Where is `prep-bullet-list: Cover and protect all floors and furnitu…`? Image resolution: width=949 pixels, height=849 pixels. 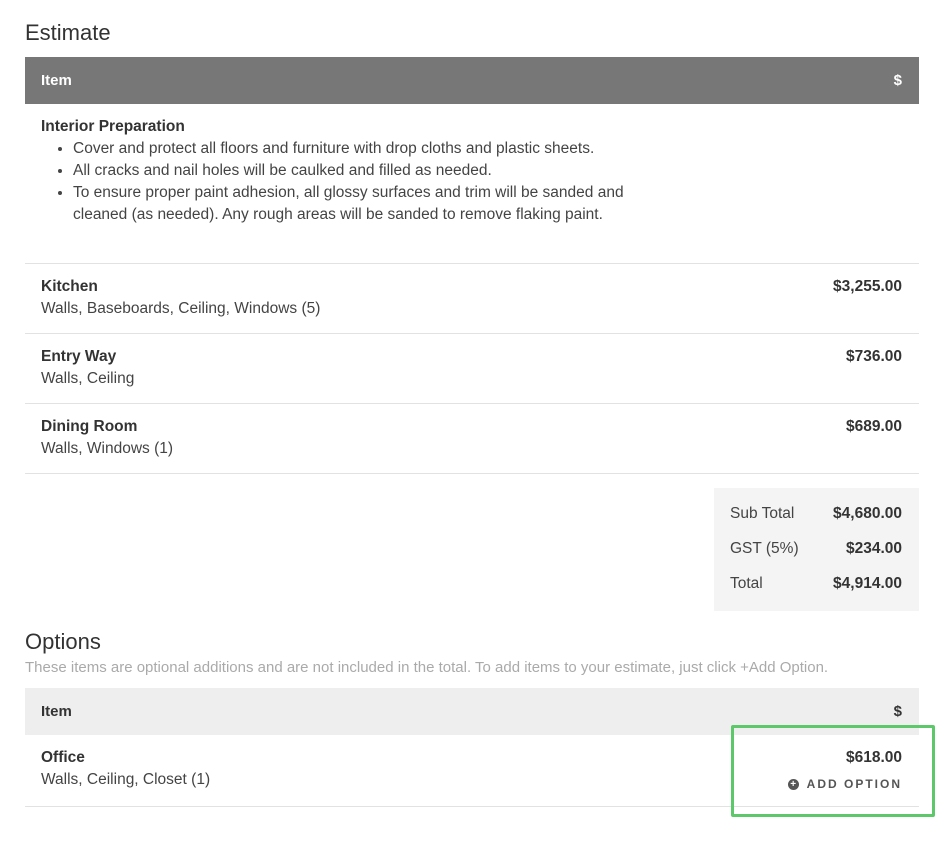
prep-bullet-list: Cover and protect all floors and furnitu… is located at coordinates (337, 182).